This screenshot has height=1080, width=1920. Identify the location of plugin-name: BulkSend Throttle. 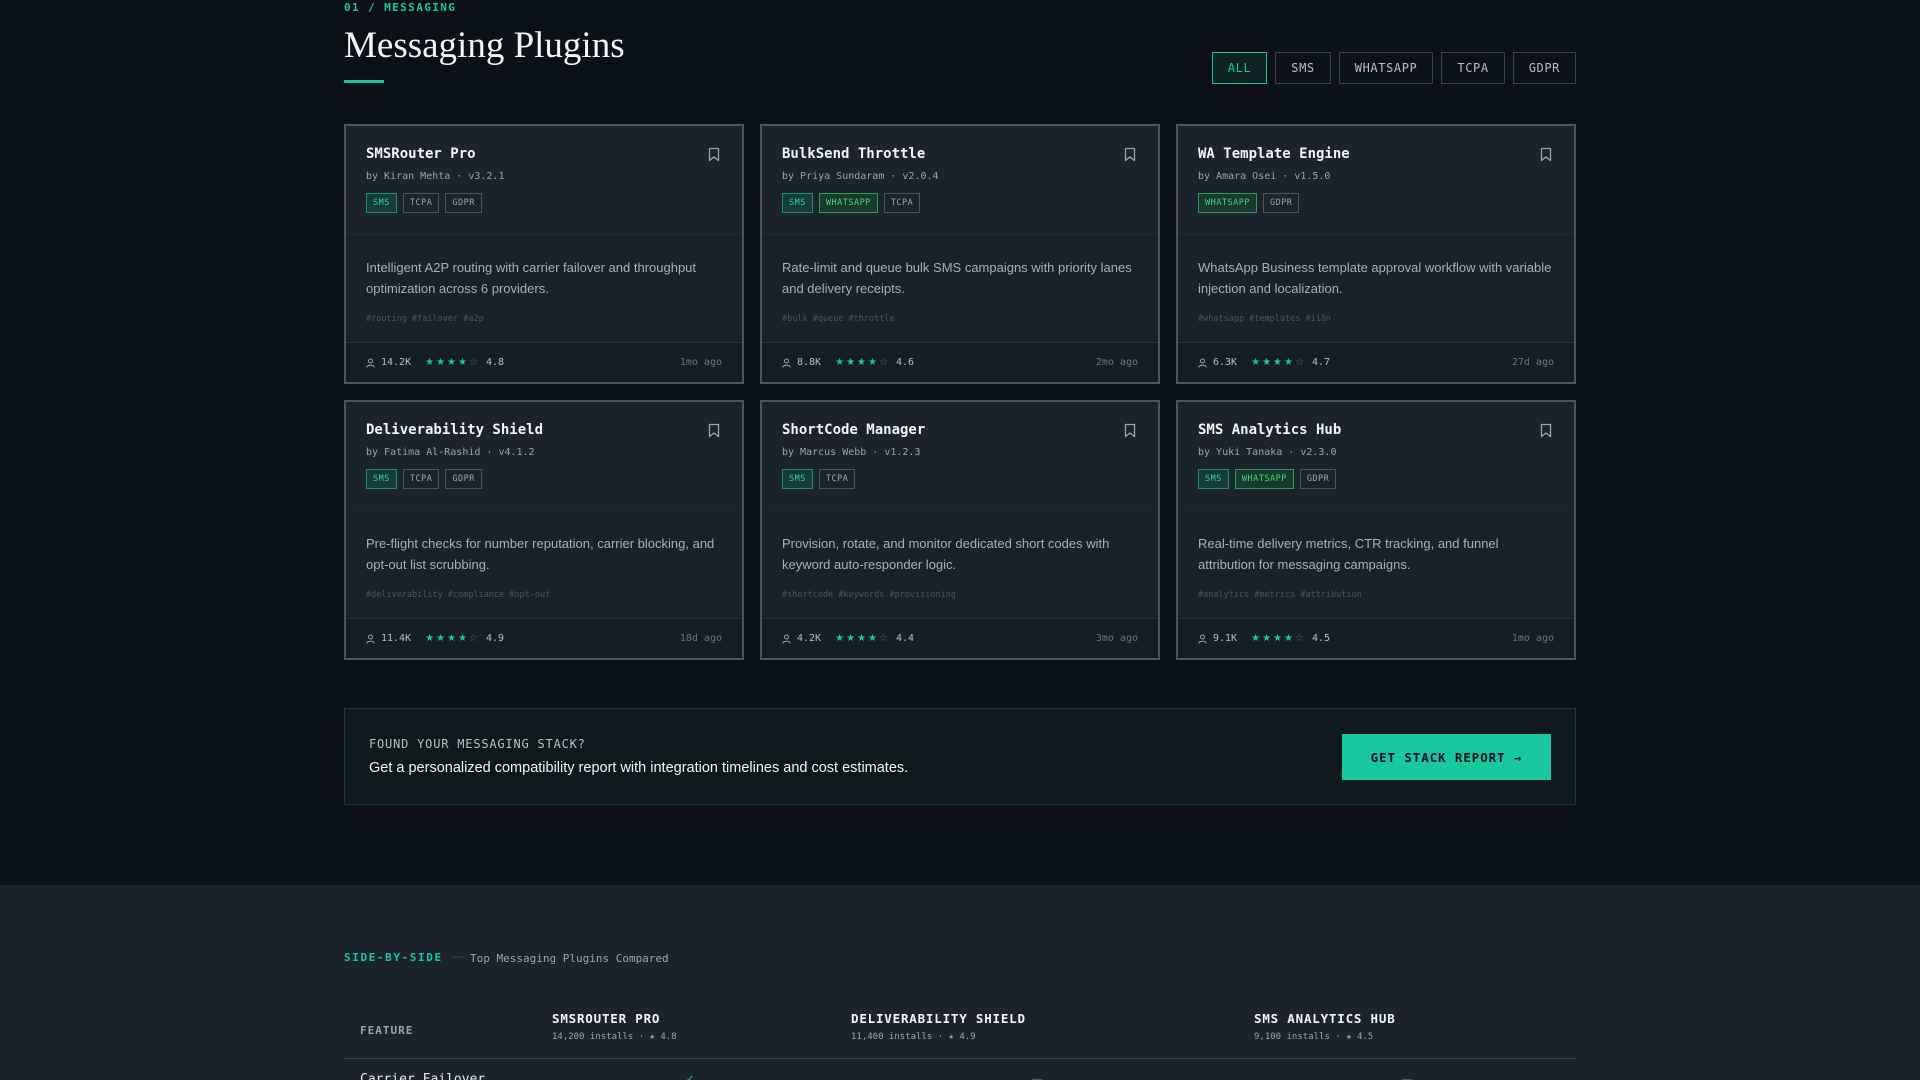
(960, 154).